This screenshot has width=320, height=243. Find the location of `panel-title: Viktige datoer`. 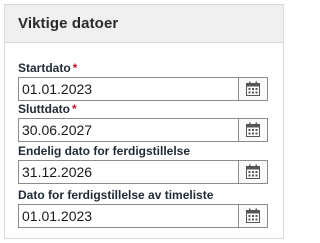

panel-title: Viktige datoer is located at coordinates (68, 23).